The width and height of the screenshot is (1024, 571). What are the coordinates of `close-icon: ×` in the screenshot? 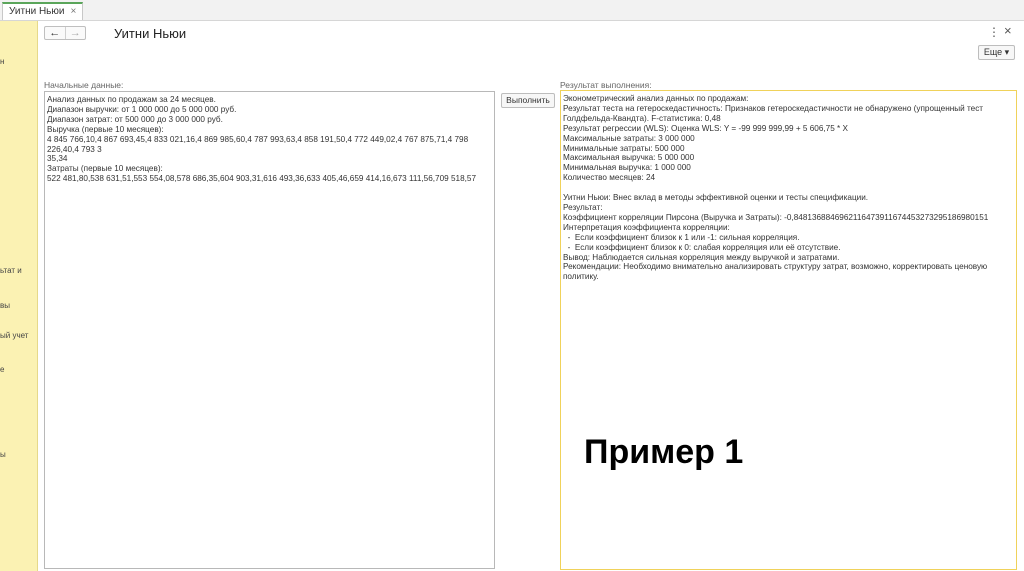 It's located at (1008, 30).